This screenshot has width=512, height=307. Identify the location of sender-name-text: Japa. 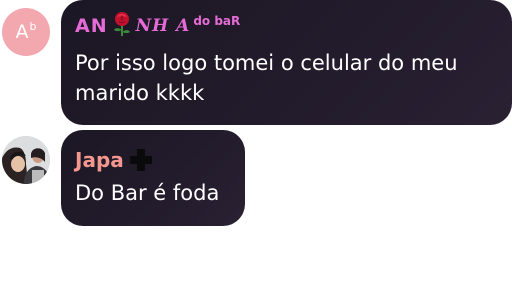
(99, 160).